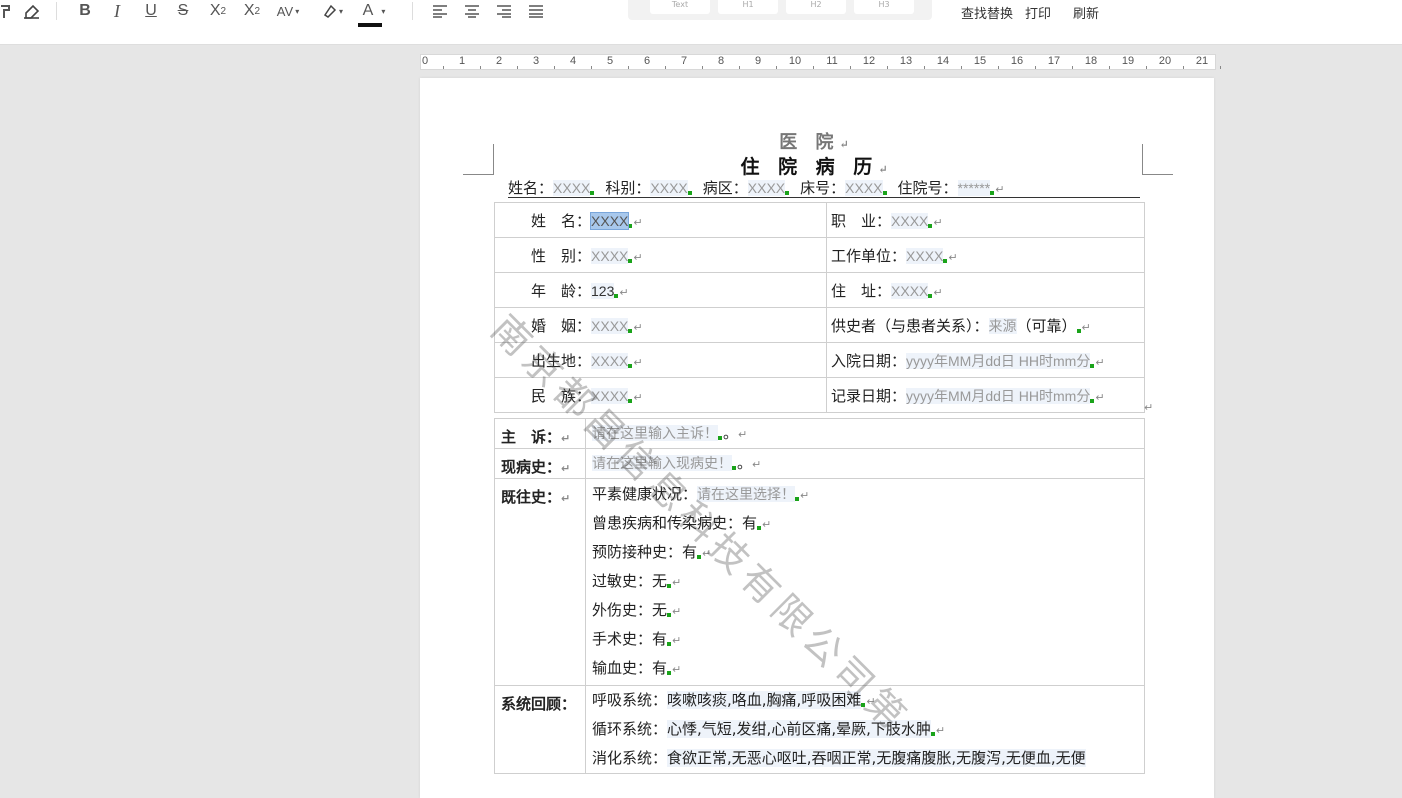 This screenshot has width=1402, height=798. I want to click on health-status-select: 请在这里选择！, so click(746, 494).